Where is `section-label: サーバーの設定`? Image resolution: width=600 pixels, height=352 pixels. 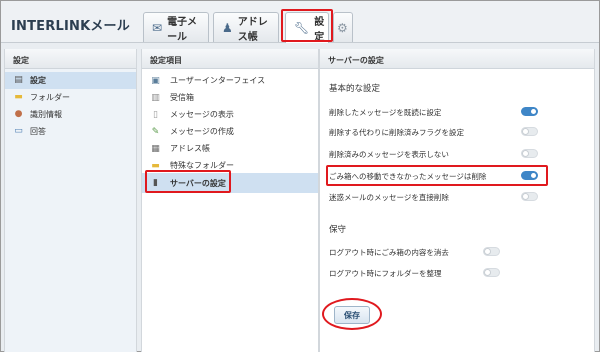
section-label: サーバーの設定 is located at coordinates (198, 183).